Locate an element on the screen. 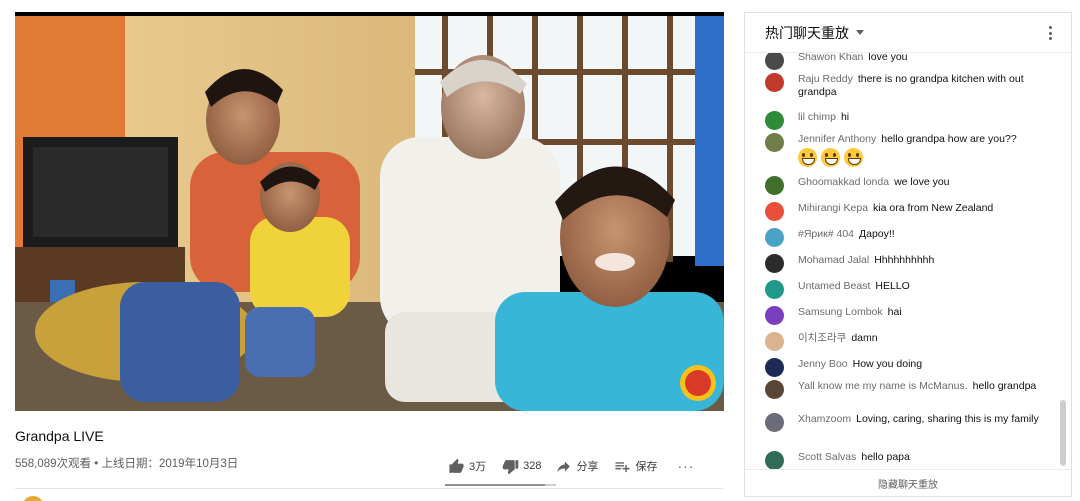 Image resolution: width=1080 pixels, height=501 pixels. author-name: Mihirangi Kepa is located at coordinates (833, 208).